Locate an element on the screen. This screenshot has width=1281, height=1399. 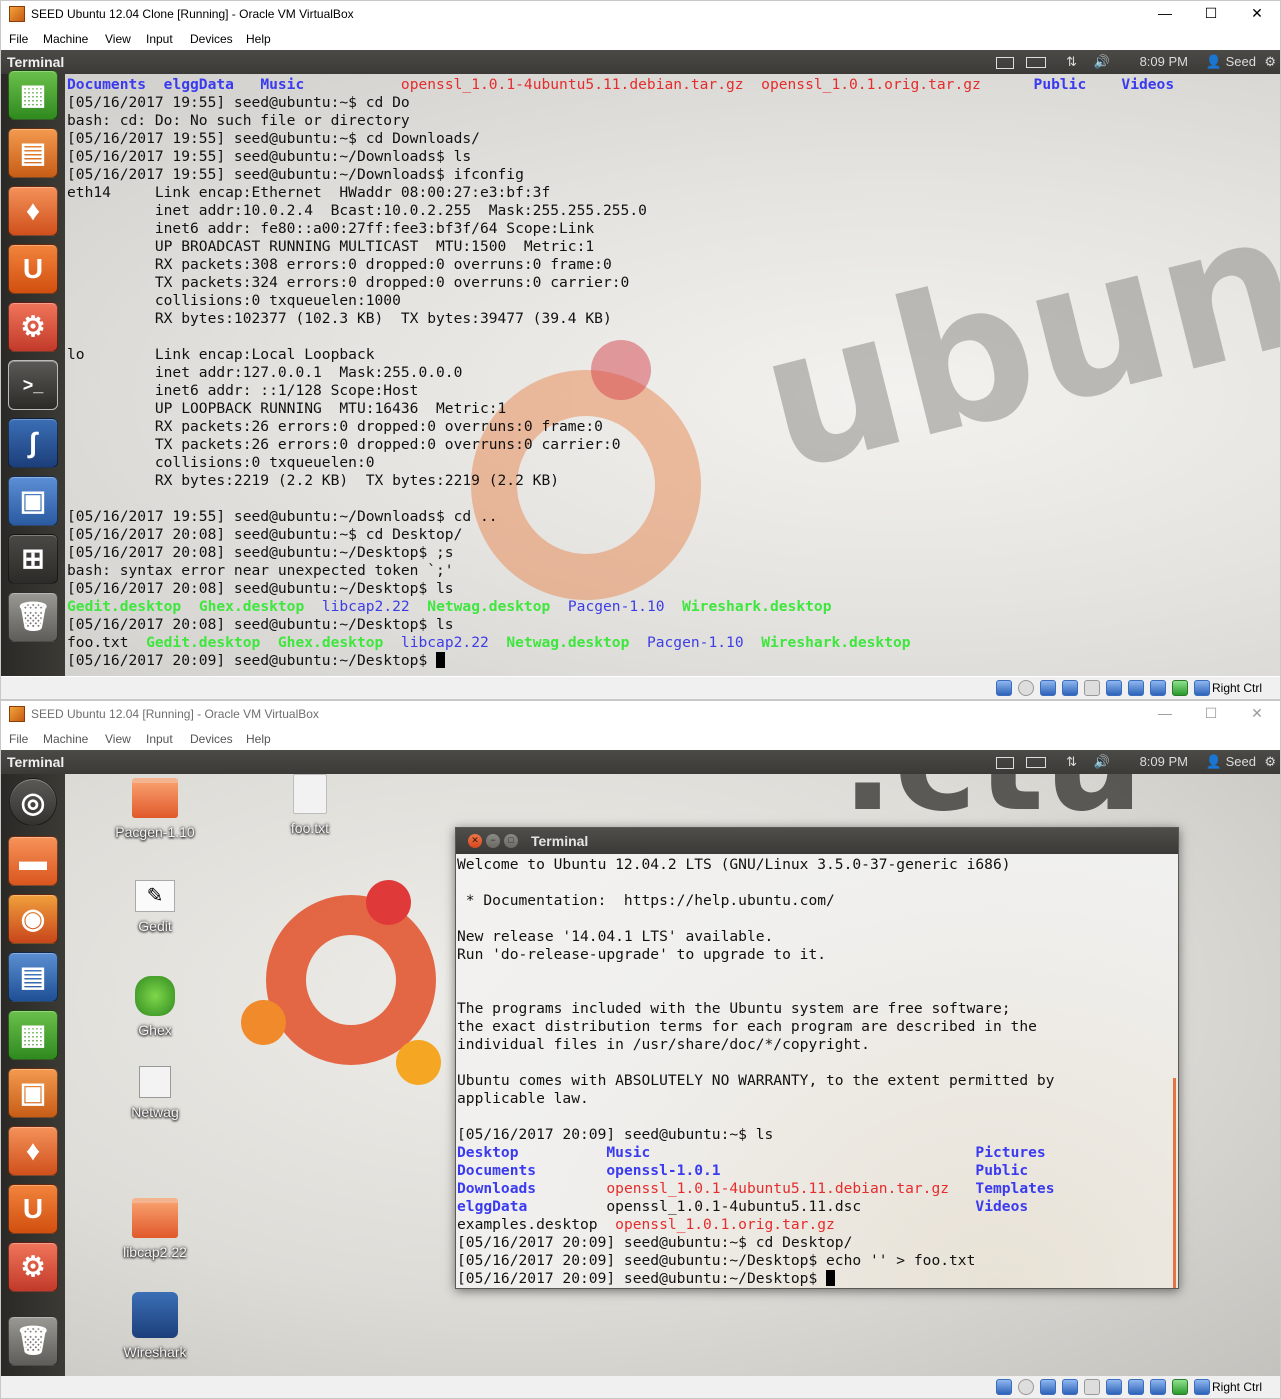
desktop-icon-ghex: Ghex is located at coordinates (155, 1007).